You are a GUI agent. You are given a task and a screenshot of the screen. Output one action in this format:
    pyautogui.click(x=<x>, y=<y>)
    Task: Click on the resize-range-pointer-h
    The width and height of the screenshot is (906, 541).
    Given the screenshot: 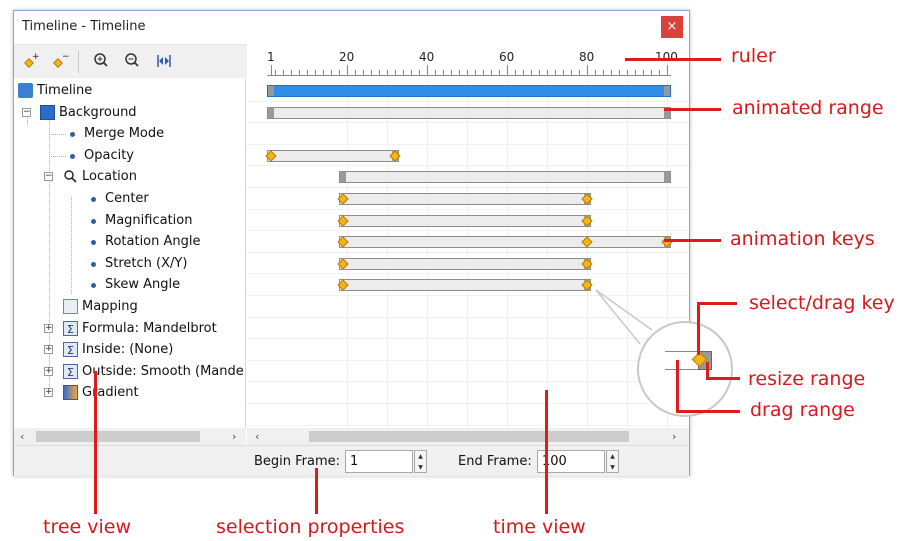 What is the action you would take?
    pyautogui.click(x=723, y=378)
    